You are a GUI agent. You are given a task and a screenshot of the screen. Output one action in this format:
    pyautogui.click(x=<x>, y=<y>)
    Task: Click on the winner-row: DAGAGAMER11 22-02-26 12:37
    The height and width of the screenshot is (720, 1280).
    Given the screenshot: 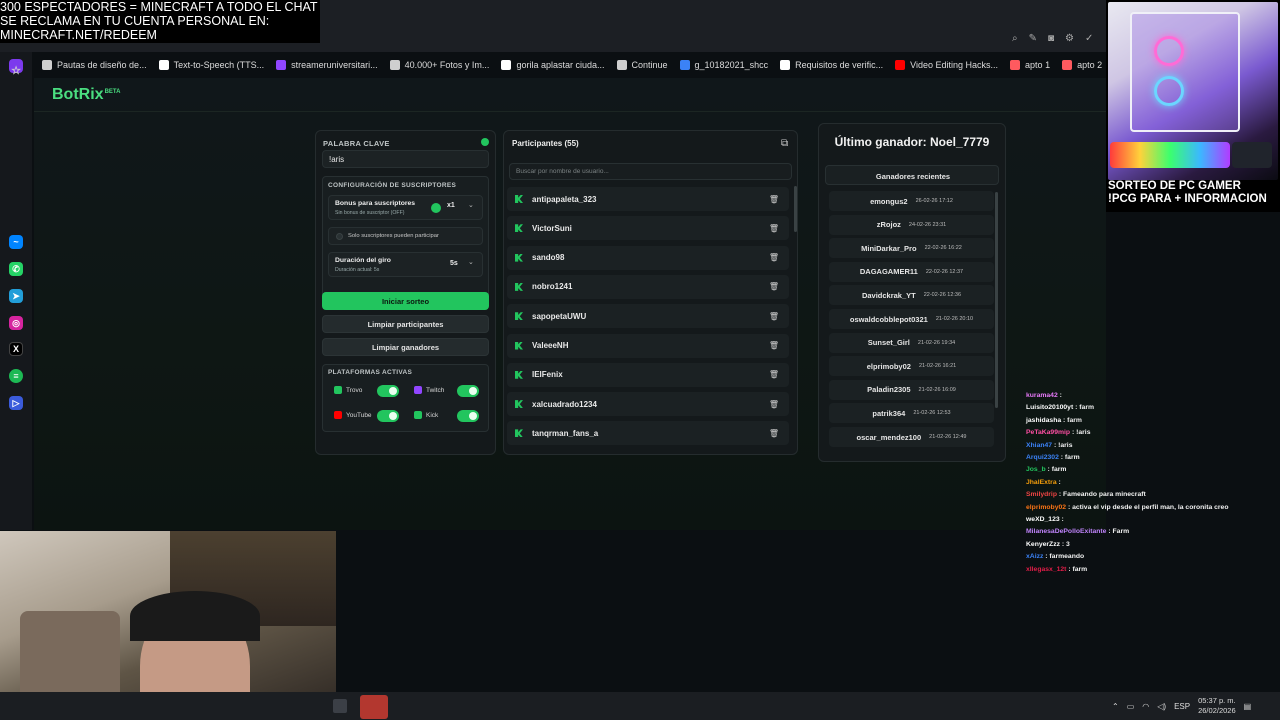 What is the action you would take?
    pyautogui.click(x=911, y=271)
    